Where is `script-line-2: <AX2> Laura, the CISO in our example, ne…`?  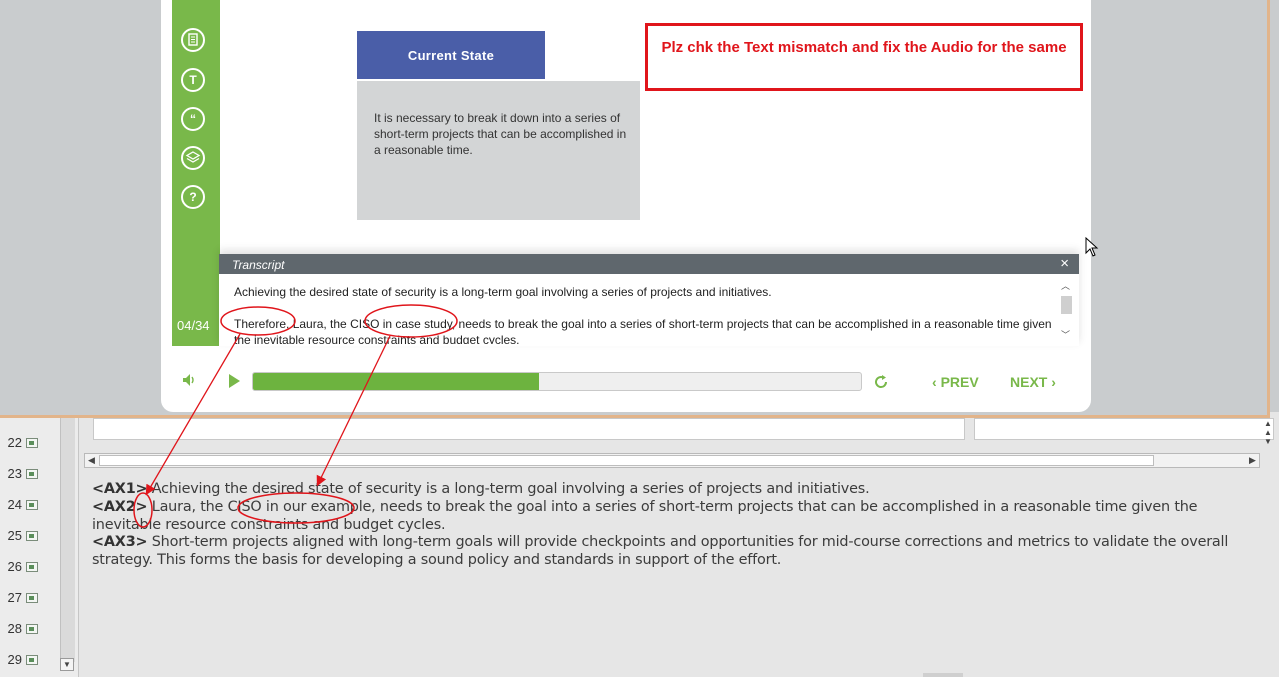 script-line-2: <AX2> Laura, the CISO in our example, ne… is located at coordinates (645, 515).